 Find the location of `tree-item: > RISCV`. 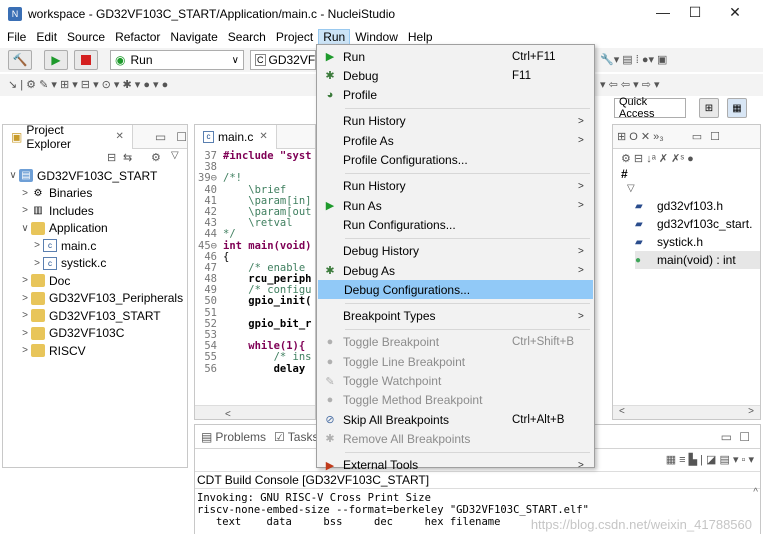

tree-item: > RISCV is located at coordinates (97, 351).